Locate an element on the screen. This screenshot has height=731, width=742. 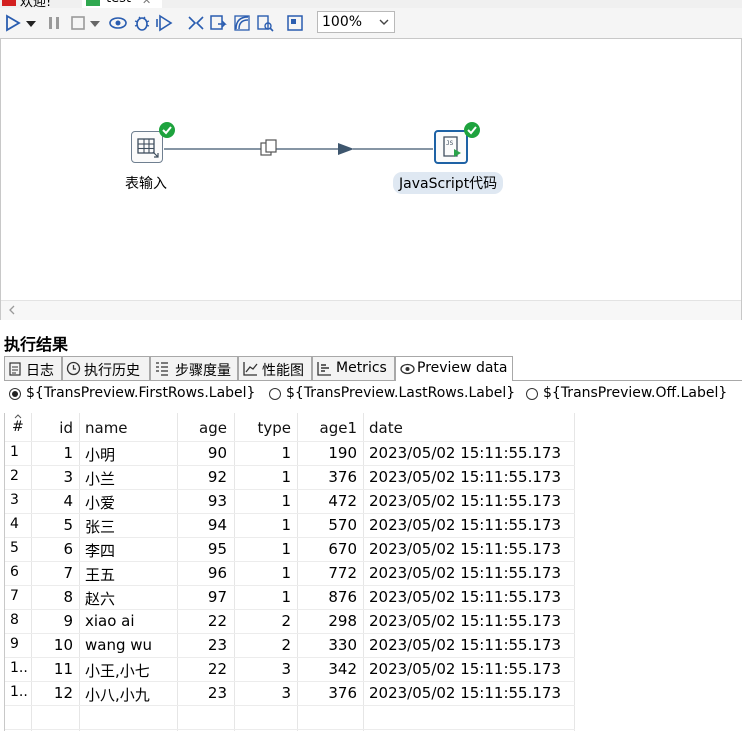
column-header: id is located at coordinates (54, 428).